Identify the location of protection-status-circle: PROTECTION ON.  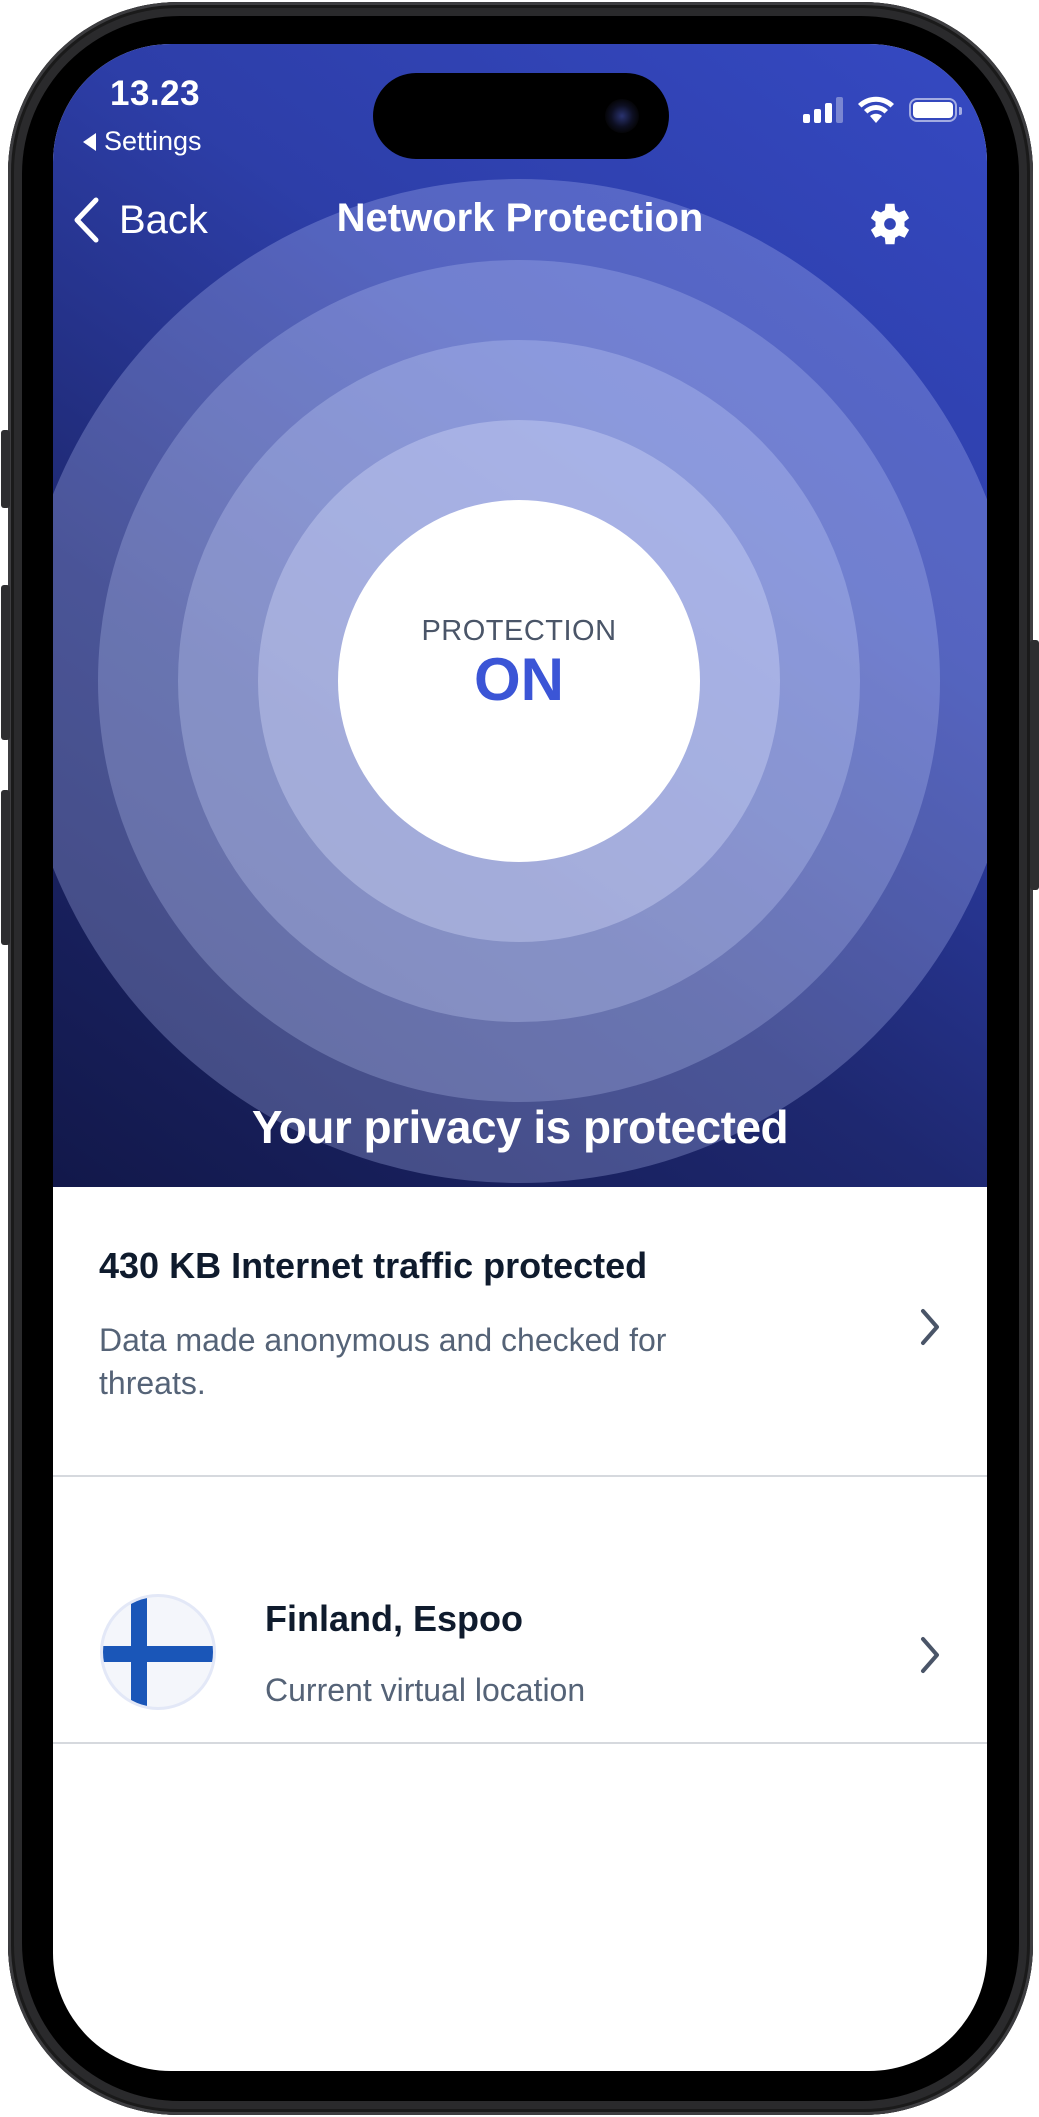
(519, 681).